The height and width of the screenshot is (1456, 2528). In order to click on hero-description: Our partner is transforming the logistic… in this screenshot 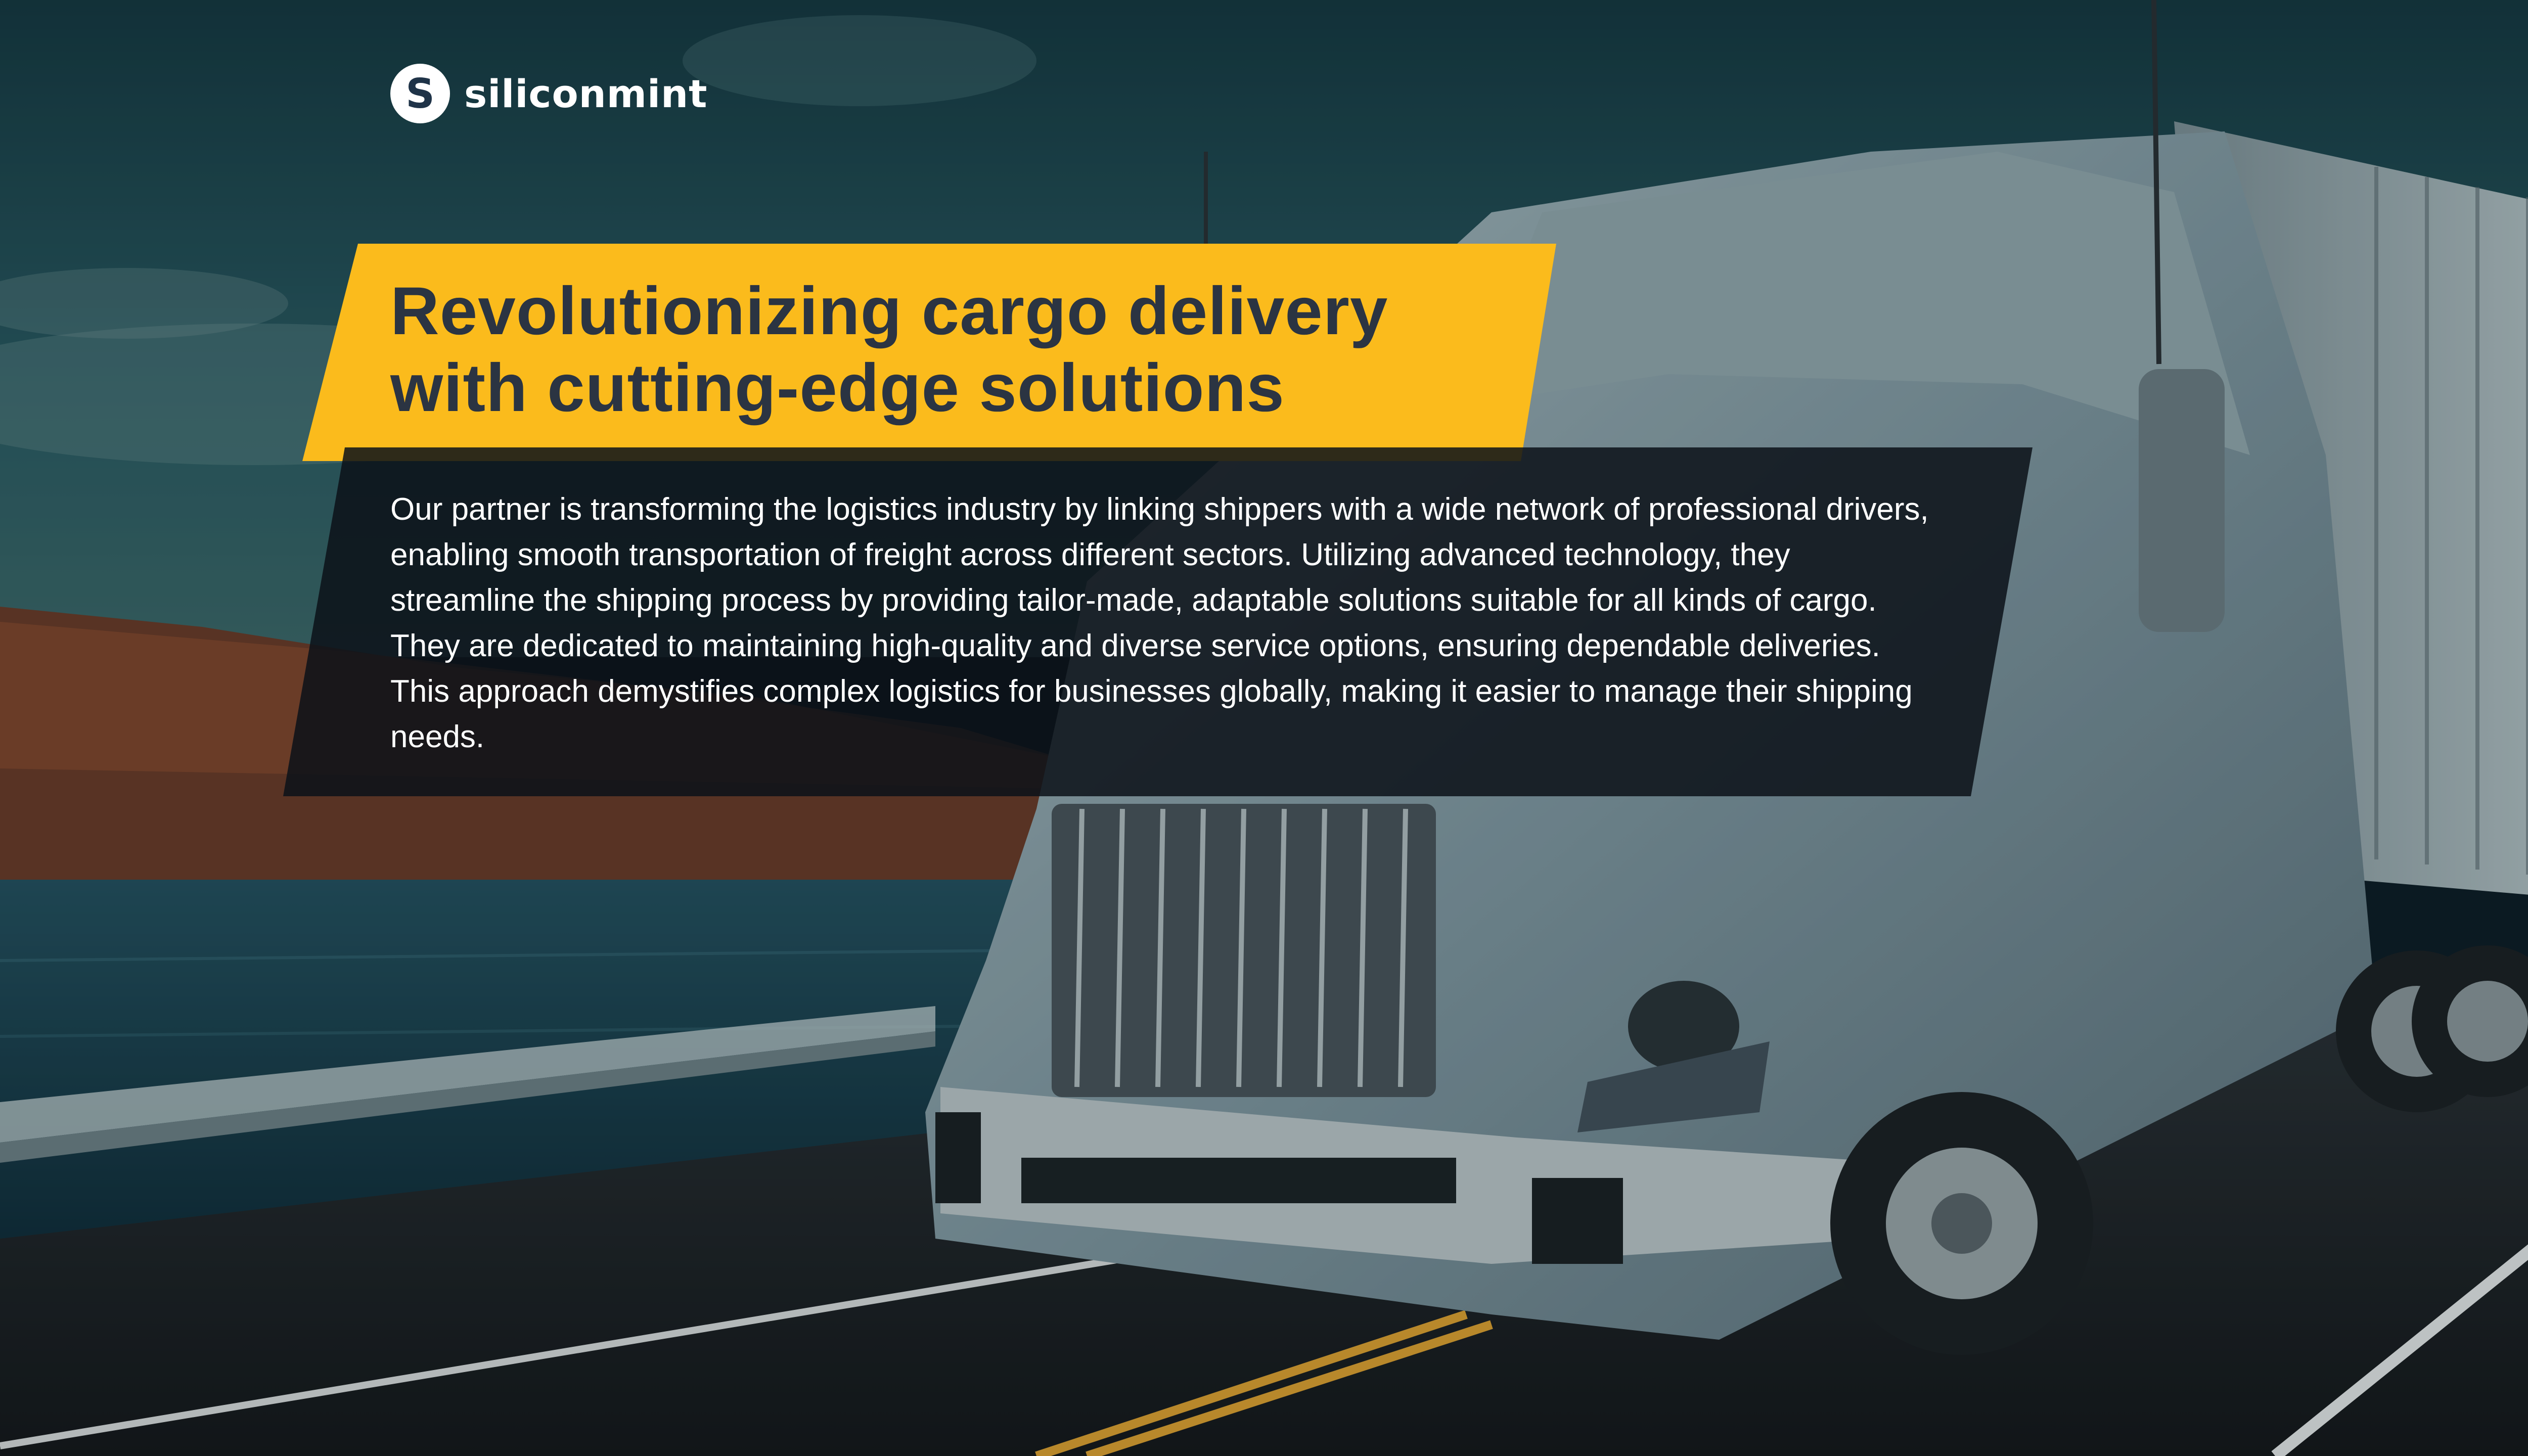, I will do `click(1160, 623)`.